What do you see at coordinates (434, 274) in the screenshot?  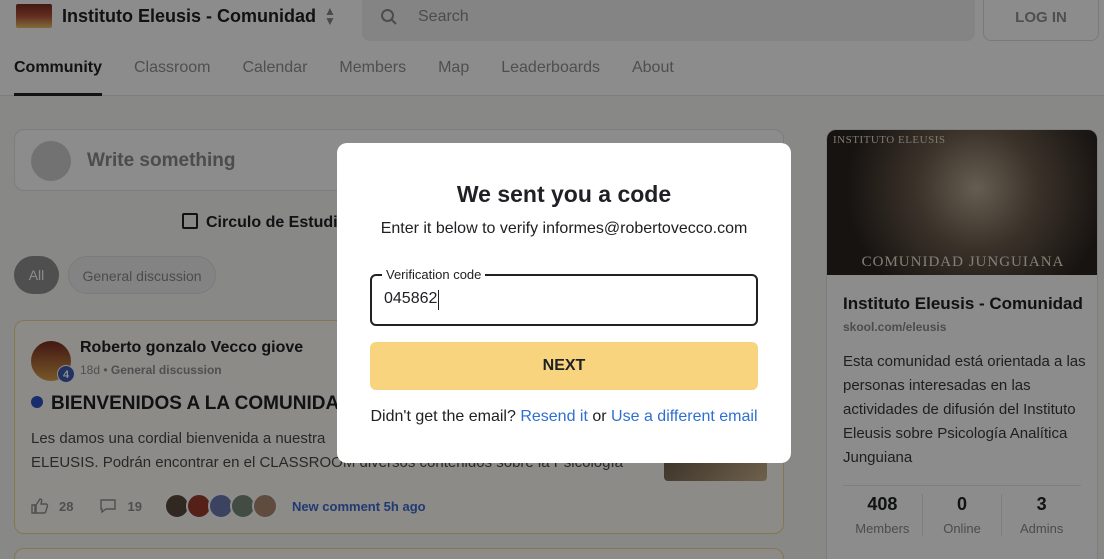 I see `field-label: Verification code` at bounding box center [434, 274].